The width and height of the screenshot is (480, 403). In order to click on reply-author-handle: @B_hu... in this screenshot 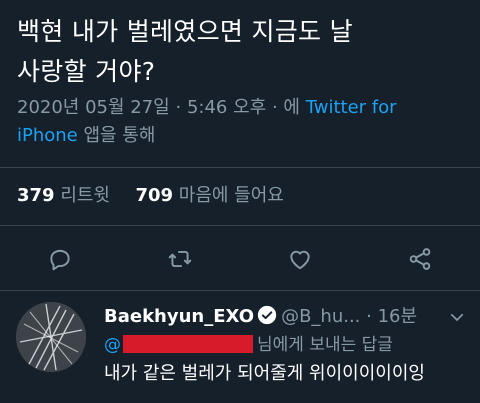, I will do `click(320, 316)`.